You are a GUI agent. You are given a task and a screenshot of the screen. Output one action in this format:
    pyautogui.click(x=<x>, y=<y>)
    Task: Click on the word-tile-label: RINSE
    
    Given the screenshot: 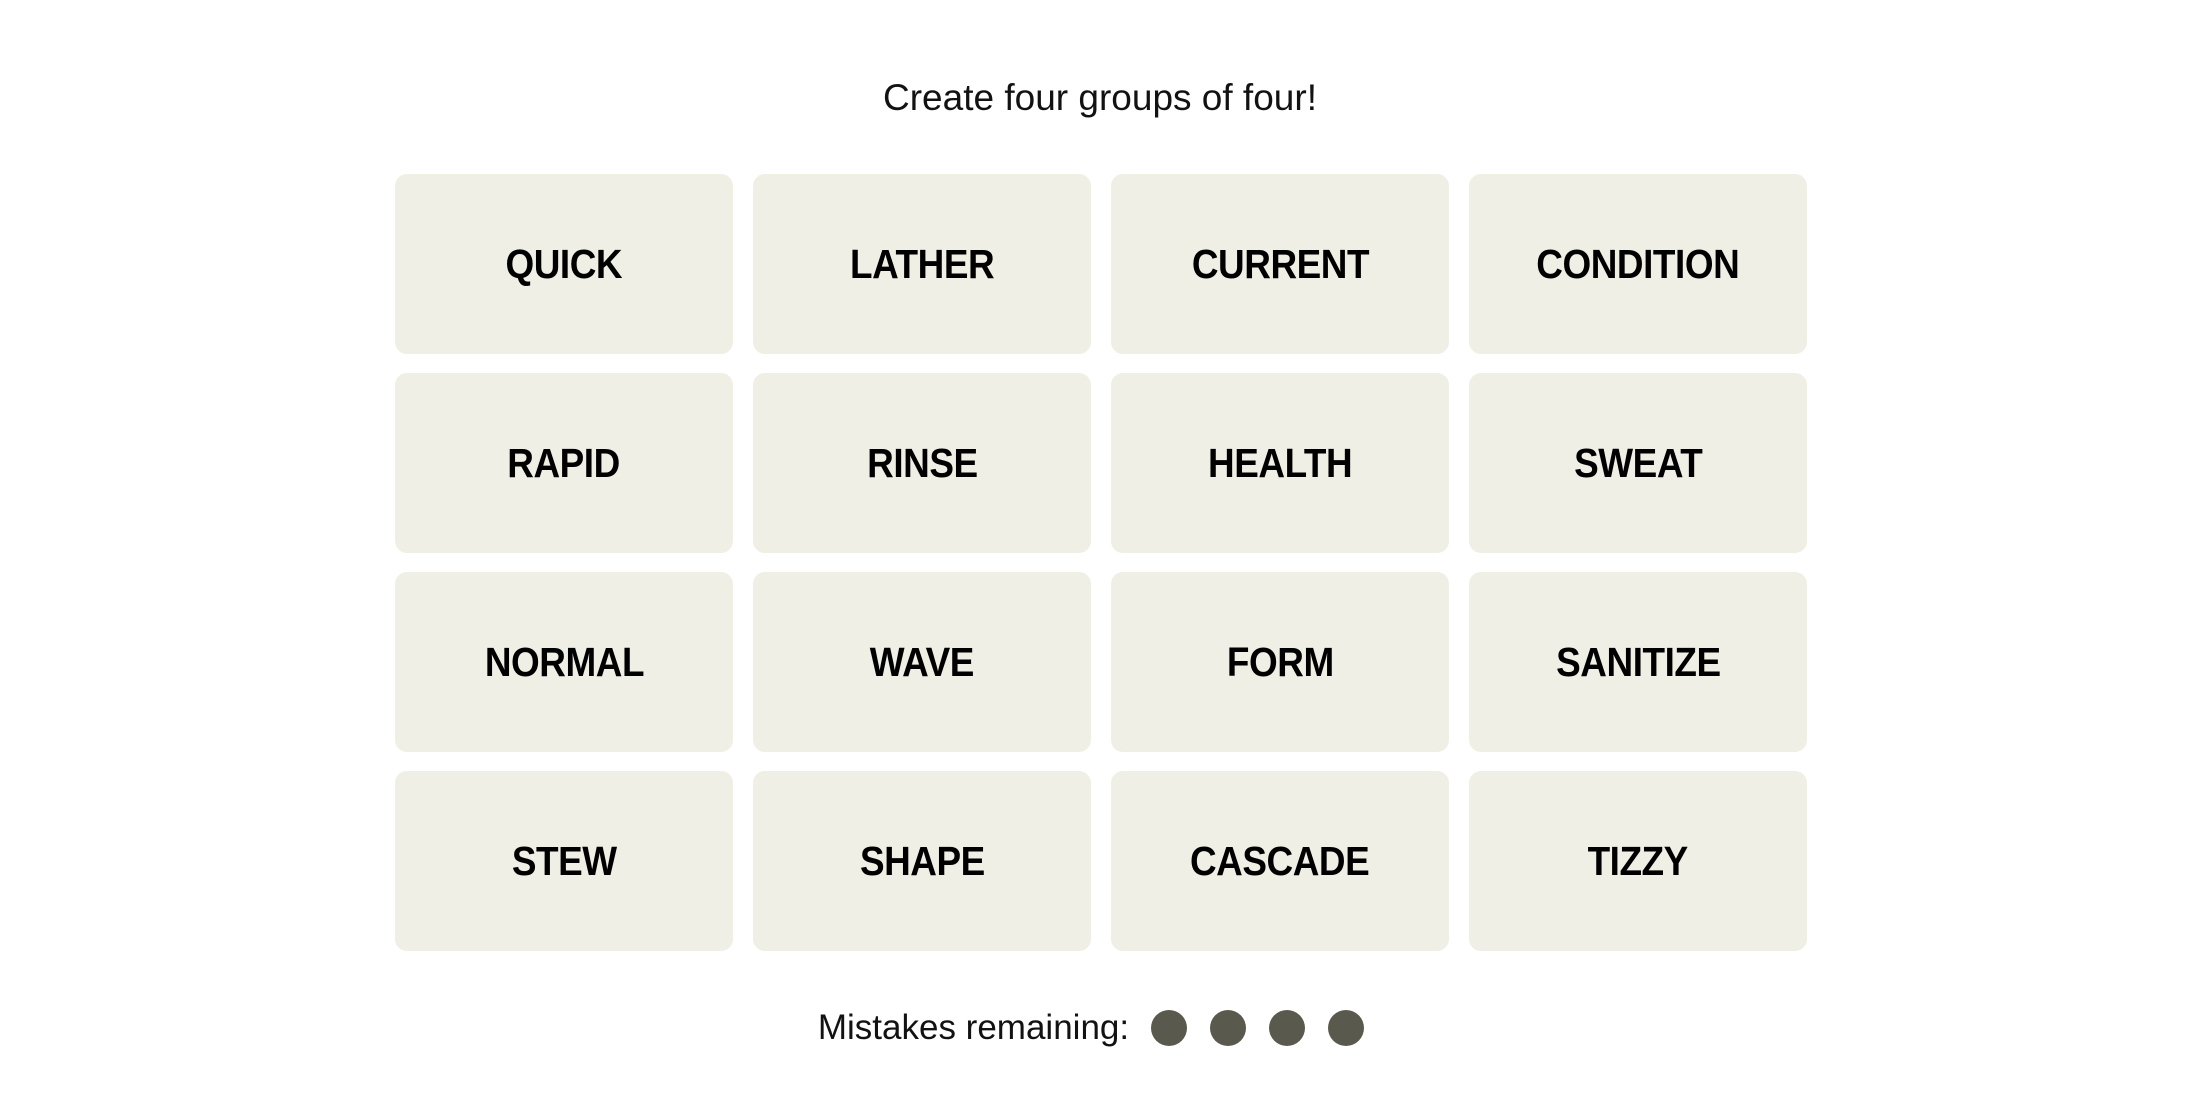 What is the action you would take?
    pyautogui.click(x=922, y=462)
    